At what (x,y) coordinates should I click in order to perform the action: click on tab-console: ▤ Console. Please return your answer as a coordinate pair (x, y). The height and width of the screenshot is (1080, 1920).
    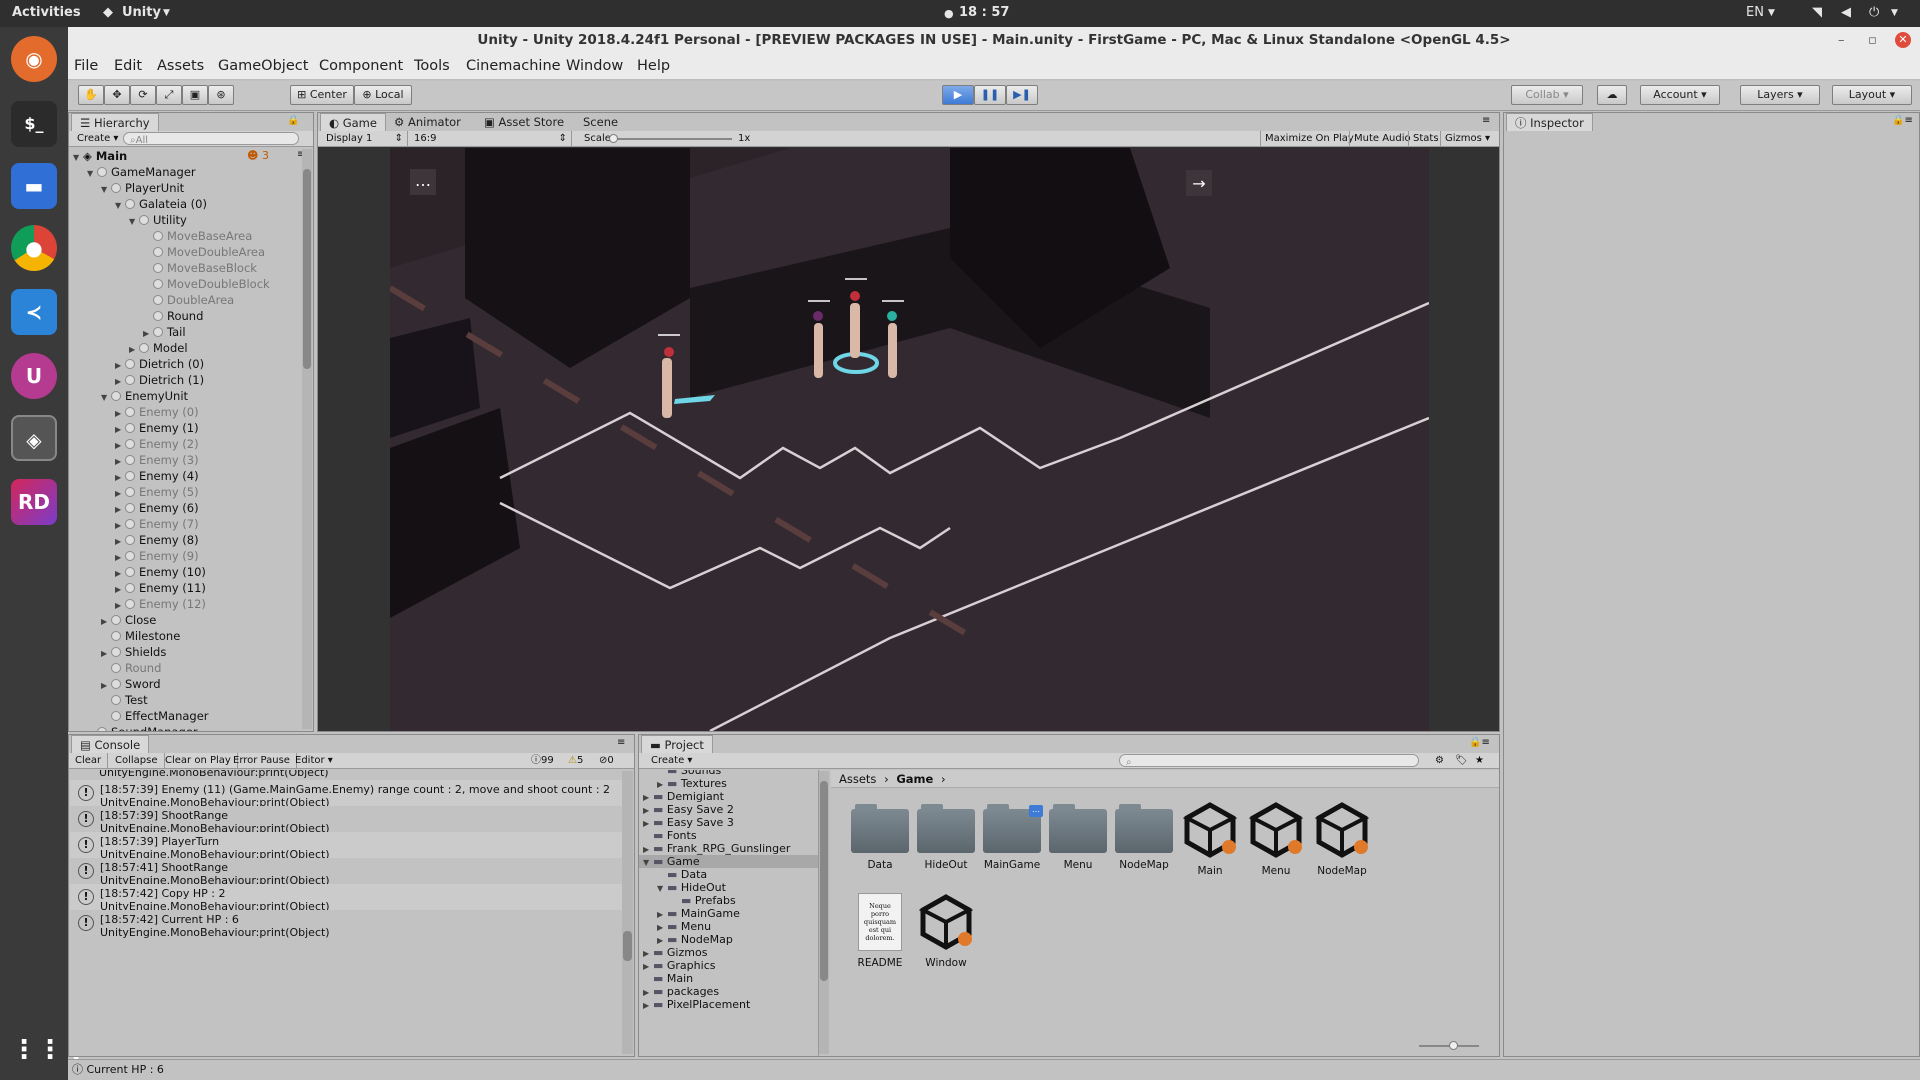
    Looking at the image, I should click on (110, 744).